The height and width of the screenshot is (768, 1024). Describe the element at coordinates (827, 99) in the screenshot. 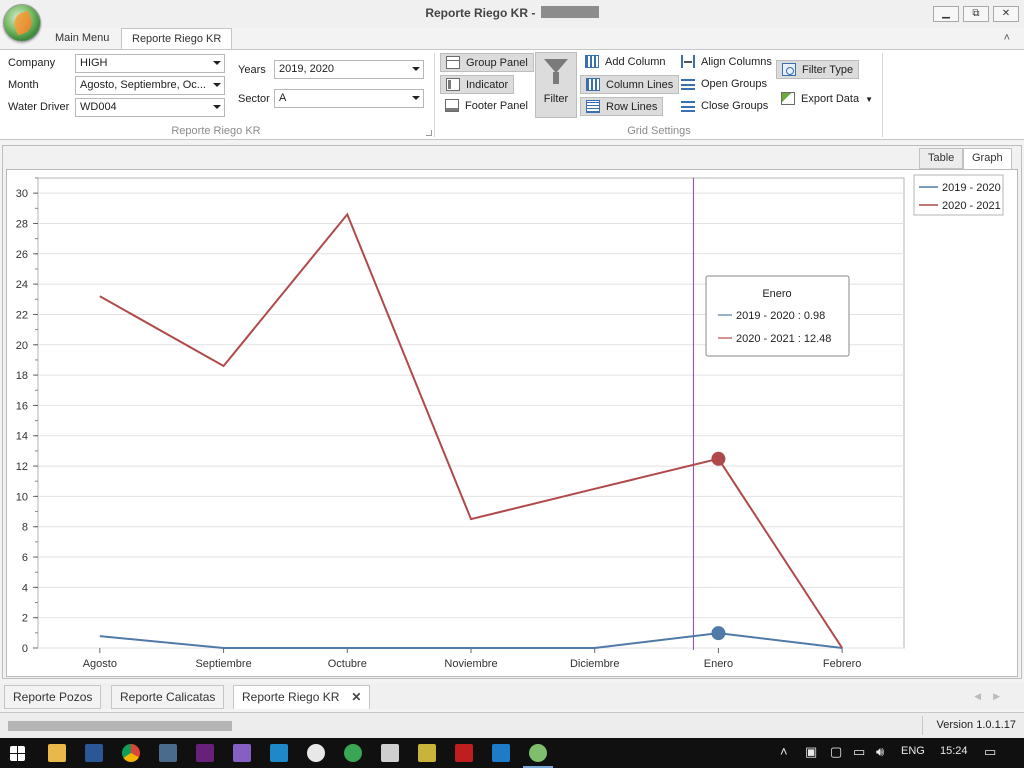

I see `export-data-button: Export Data ▼` at that location.